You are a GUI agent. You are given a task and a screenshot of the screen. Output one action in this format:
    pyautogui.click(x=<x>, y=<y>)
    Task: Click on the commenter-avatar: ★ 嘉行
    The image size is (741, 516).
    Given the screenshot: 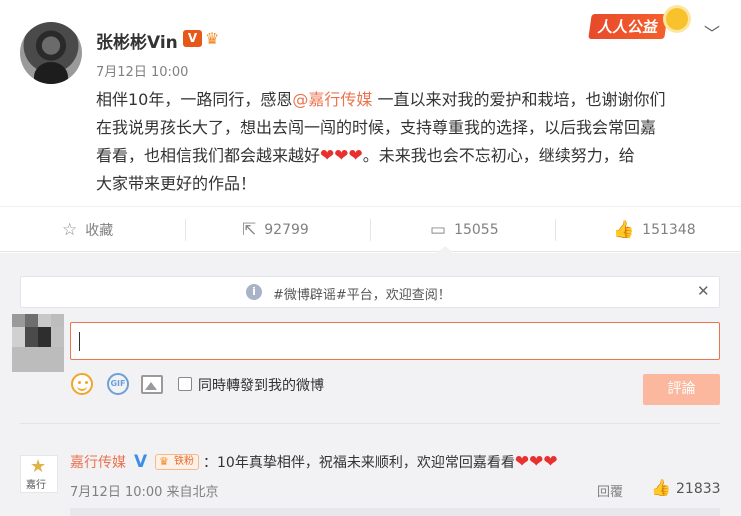 What is the action you would take?
    pyautogui.click(x=39, y=474)
    